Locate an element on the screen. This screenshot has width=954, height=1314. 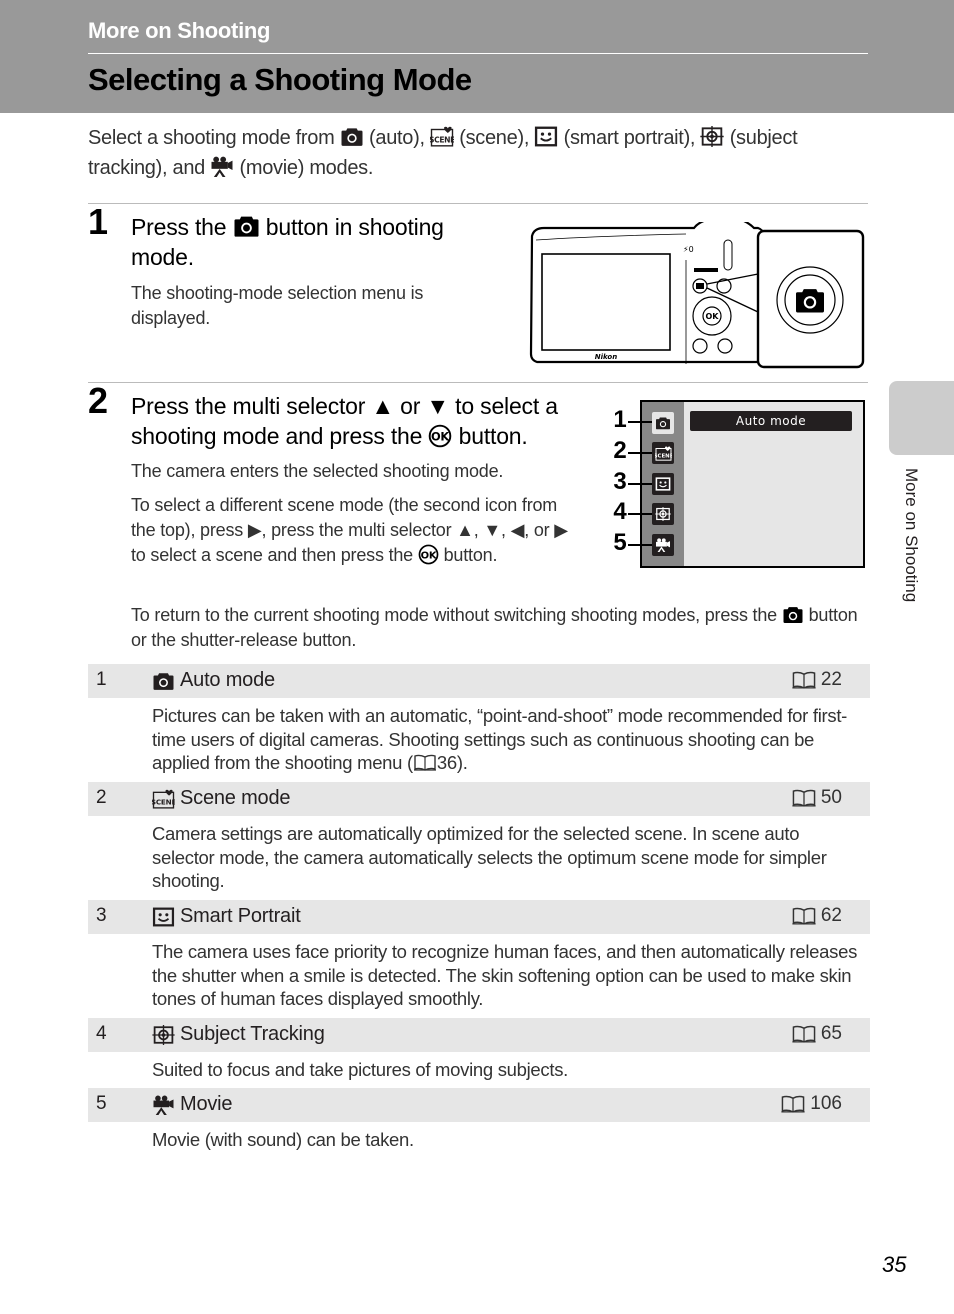
menu-item-scene is located at coordinates (663, 453).